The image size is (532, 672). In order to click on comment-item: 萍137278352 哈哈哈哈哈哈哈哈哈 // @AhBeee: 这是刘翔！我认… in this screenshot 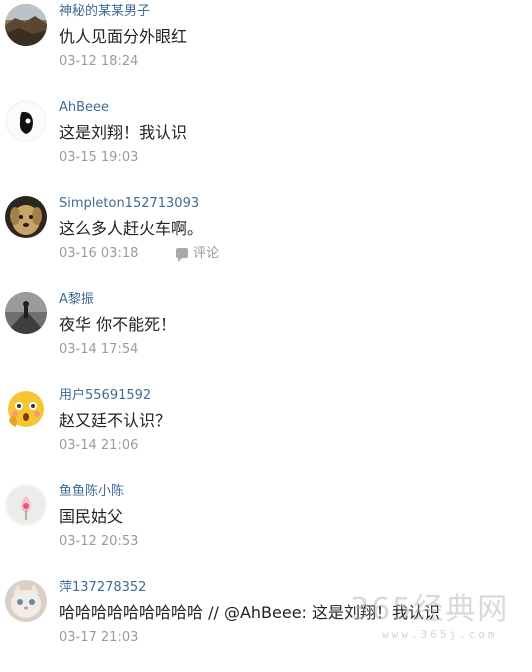, I will do `click(266, 624)`.